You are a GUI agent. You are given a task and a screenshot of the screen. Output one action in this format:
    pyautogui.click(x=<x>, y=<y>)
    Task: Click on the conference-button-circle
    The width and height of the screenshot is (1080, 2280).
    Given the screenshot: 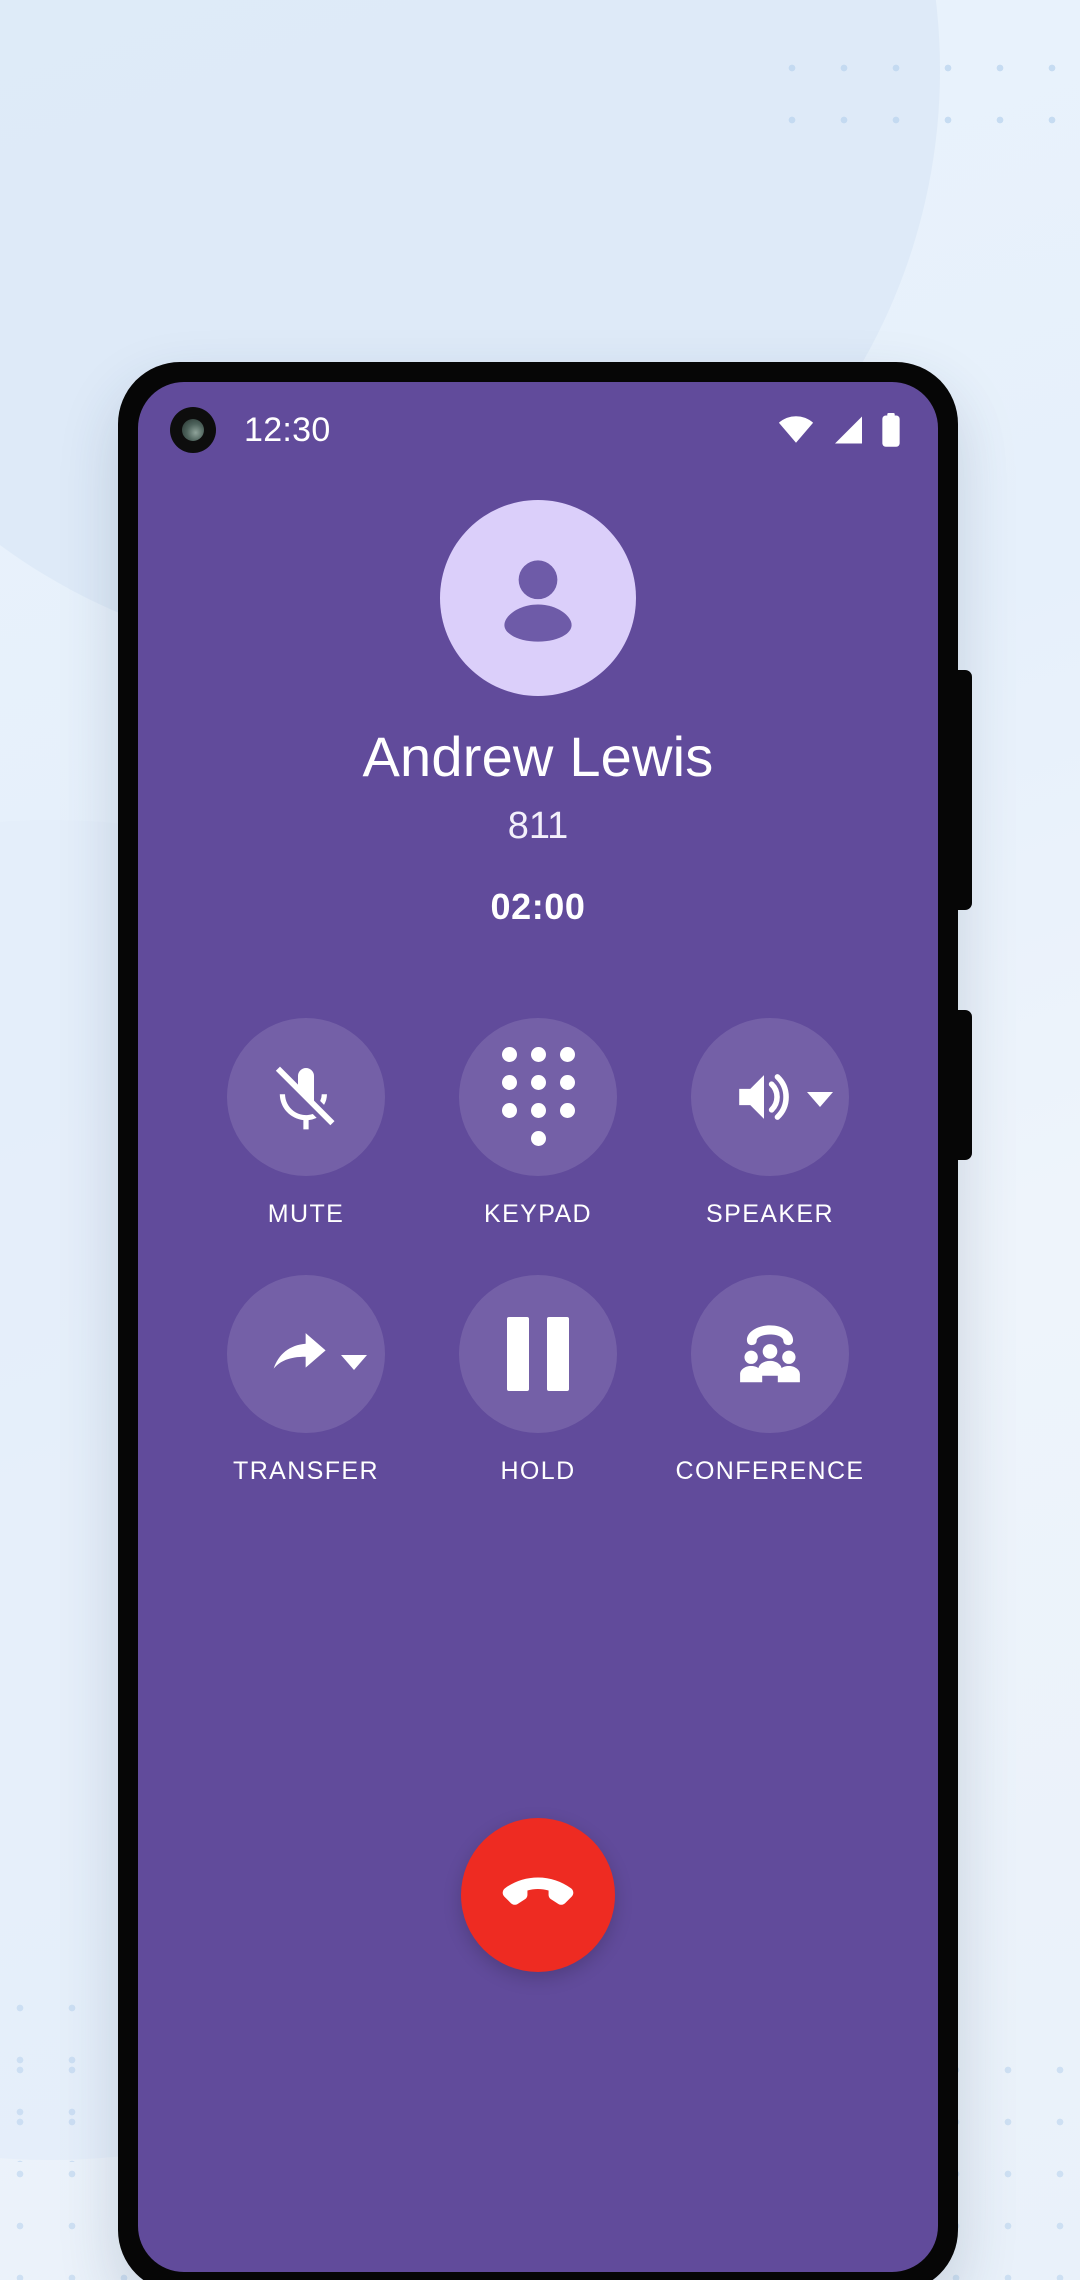 What is the action you would take?
    pyautogui.click(x=770, y=1353)
    